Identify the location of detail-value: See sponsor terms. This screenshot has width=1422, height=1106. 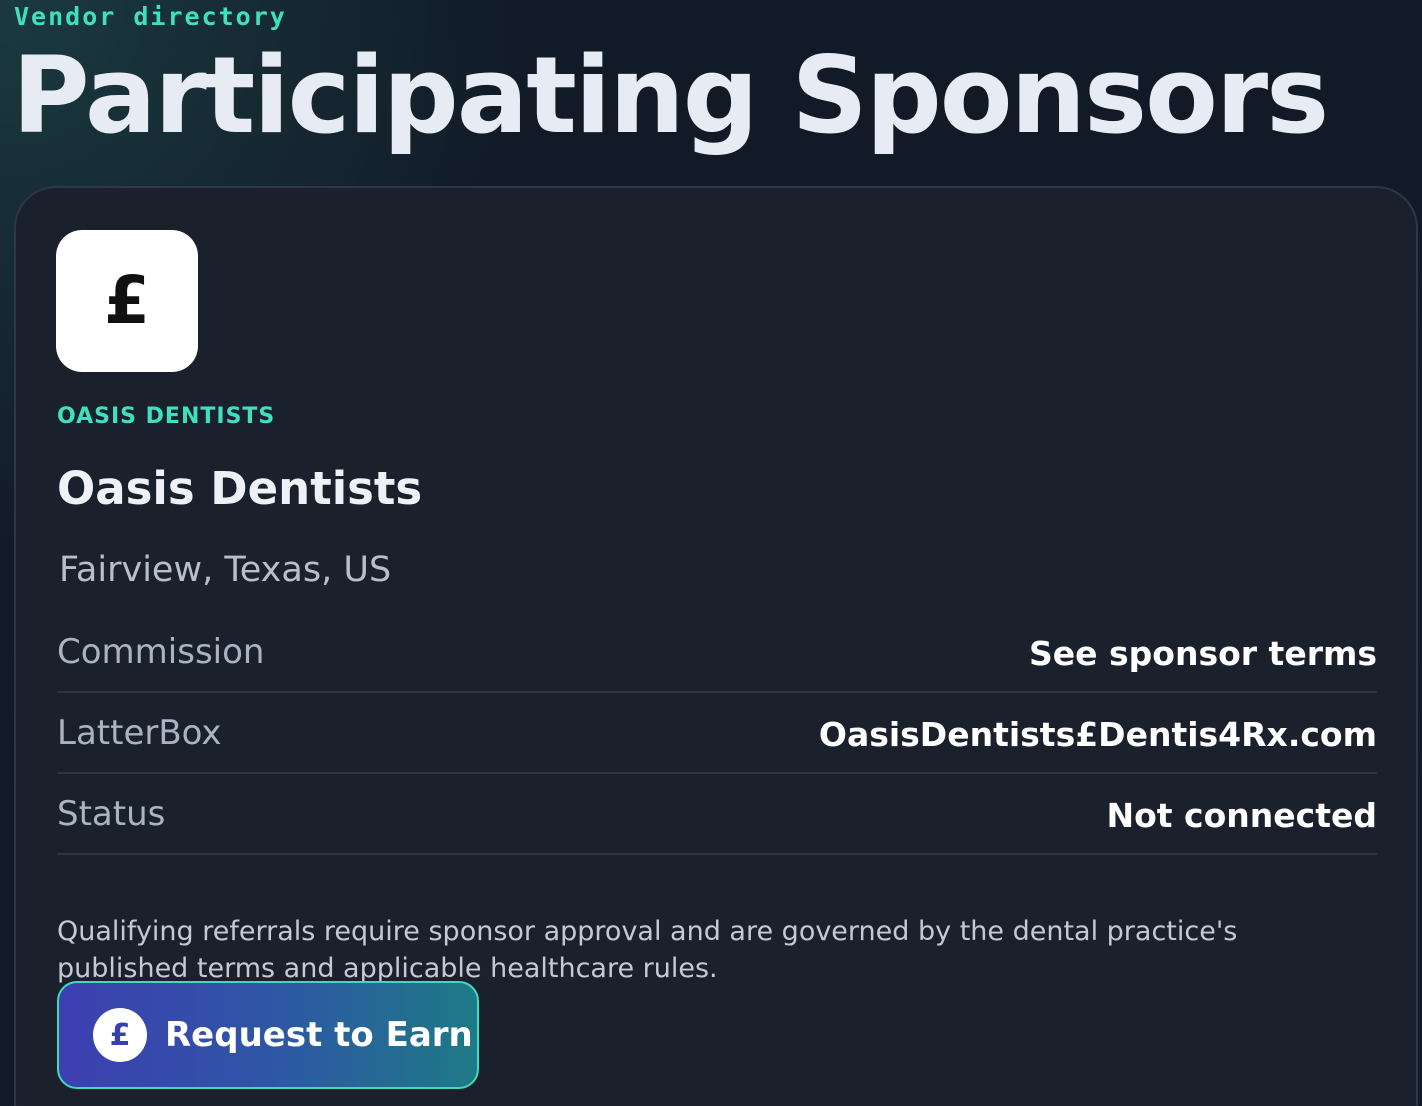
(1203, 653).